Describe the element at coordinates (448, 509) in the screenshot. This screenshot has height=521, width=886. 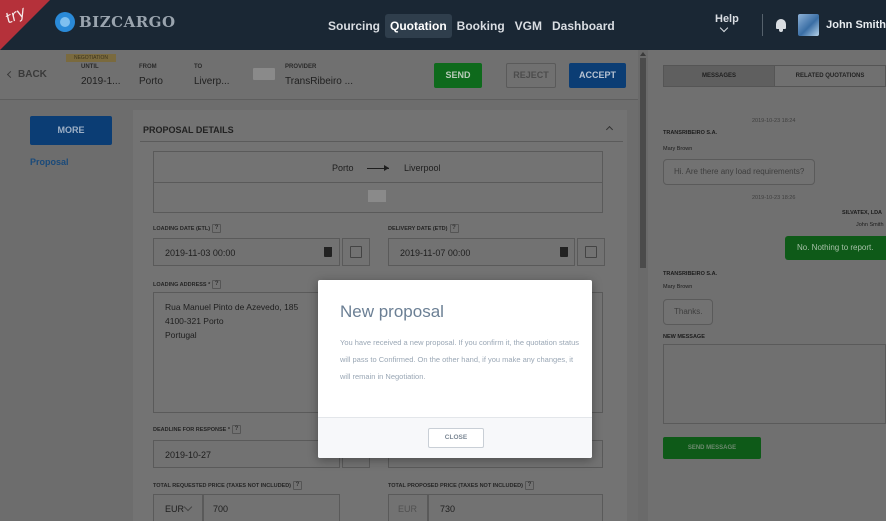
I see `proposed-price-value: 730` at that location.